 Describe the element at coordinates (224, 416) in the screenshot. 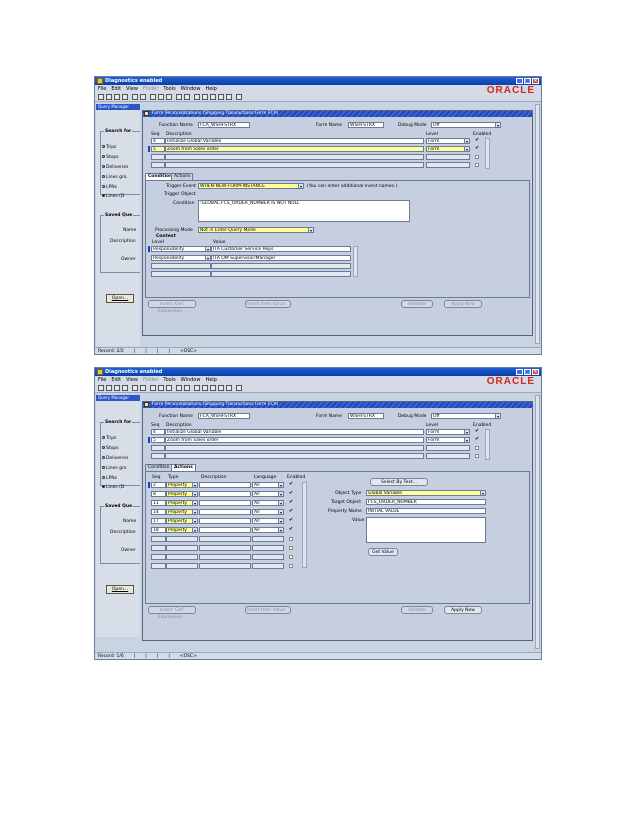

I see `function-name-field: FCA_WSHFSTRX` at that location.